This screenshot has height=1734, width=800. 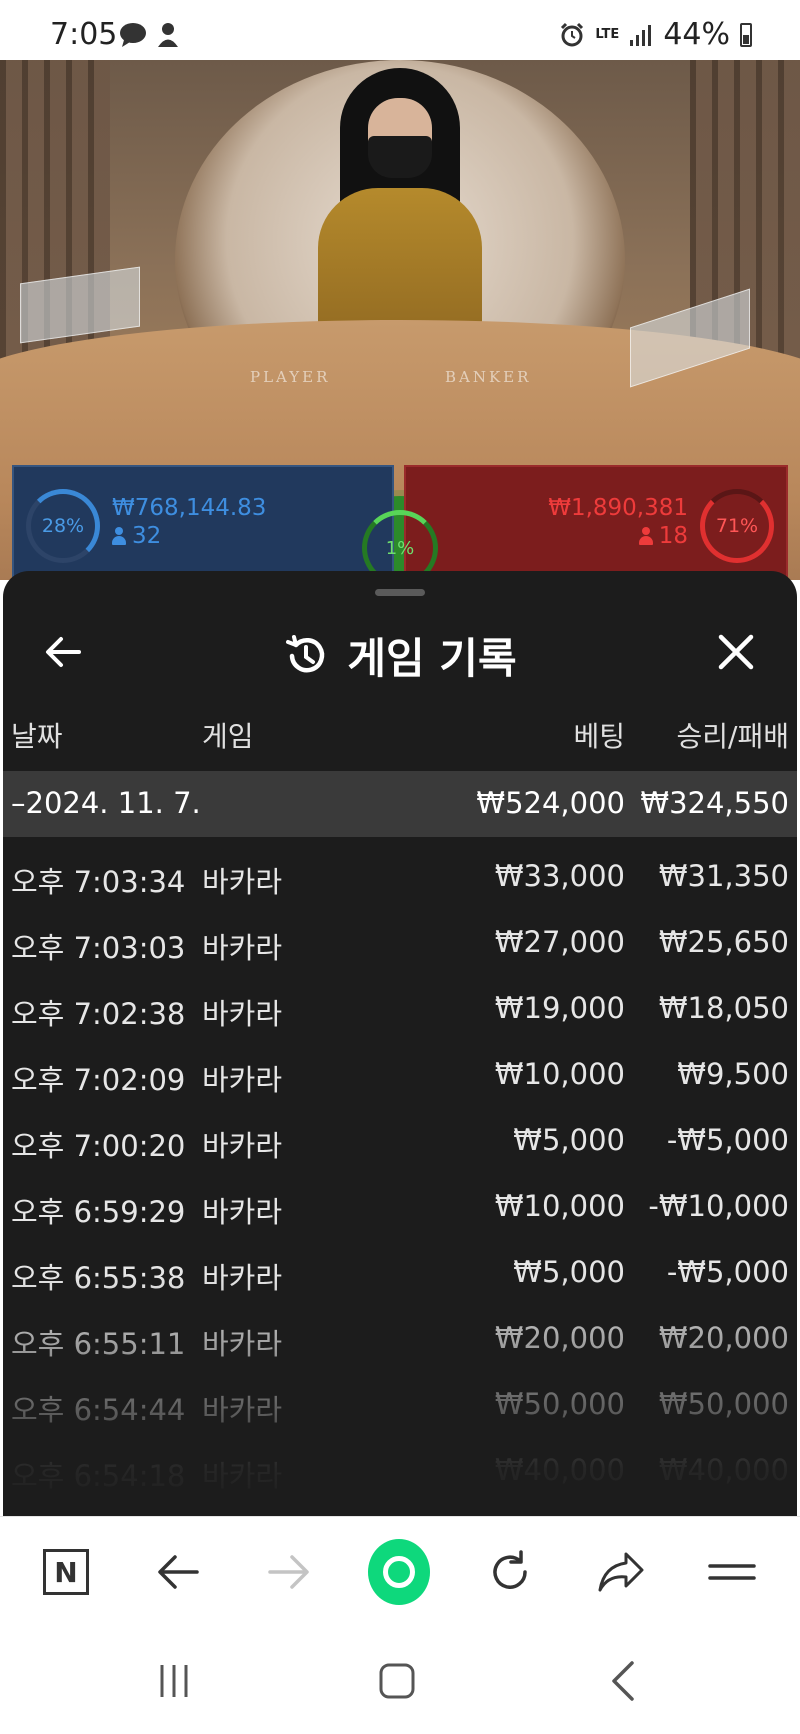 I want to click on share-icon, so click(x=621, y=1572).